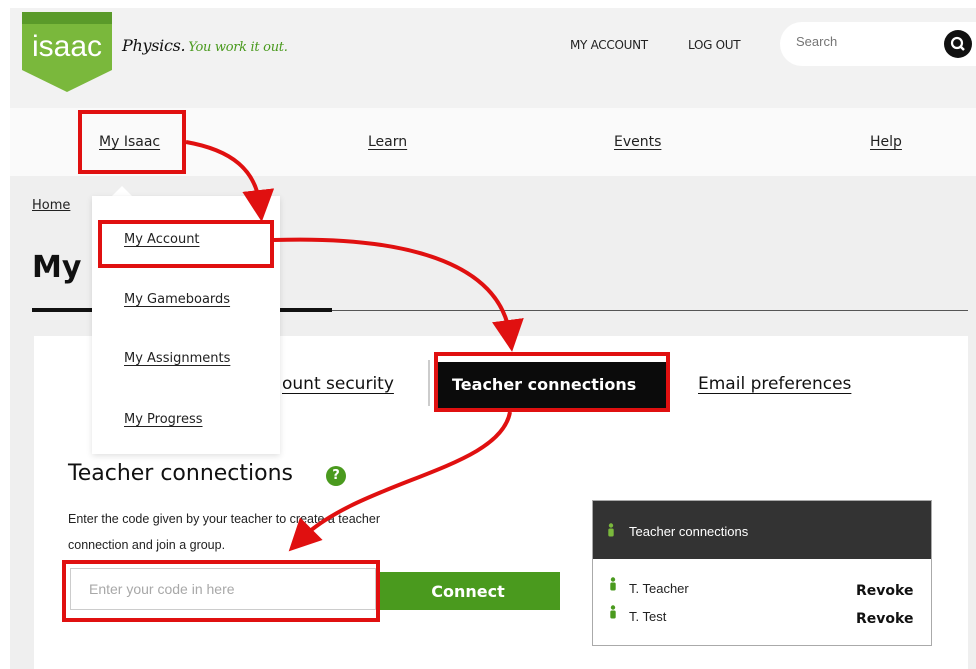  I want to click on isaac-logo-icon: isaac, so click(67, 52).